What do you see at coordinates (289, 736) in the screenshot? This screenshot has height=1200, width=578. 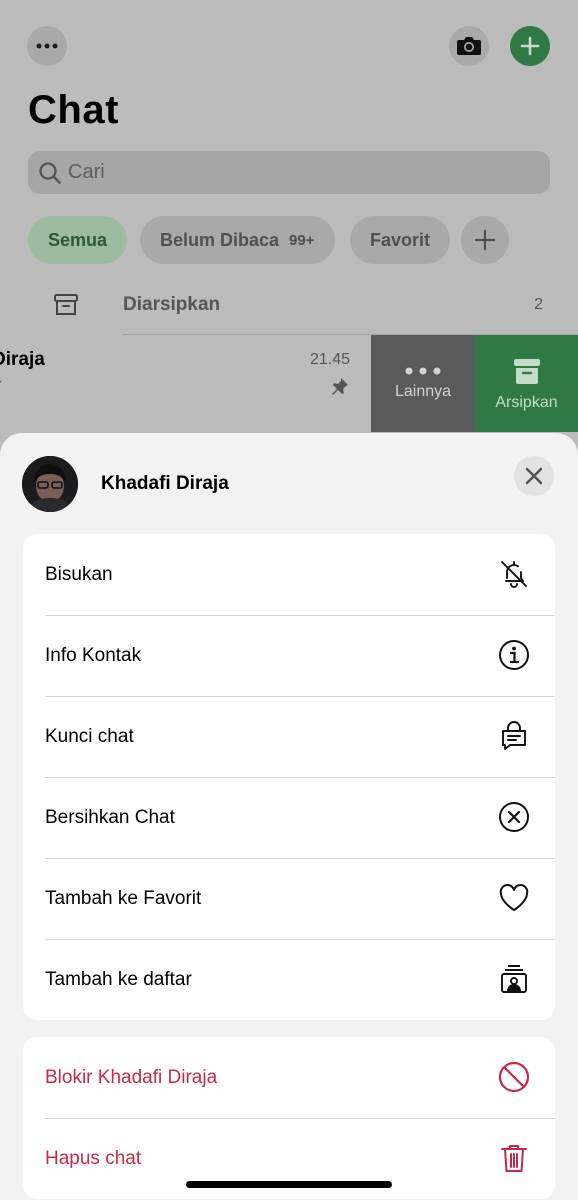 I see `menu-item-lock-chat: Kunci chat` at bounding box center [289, 736].